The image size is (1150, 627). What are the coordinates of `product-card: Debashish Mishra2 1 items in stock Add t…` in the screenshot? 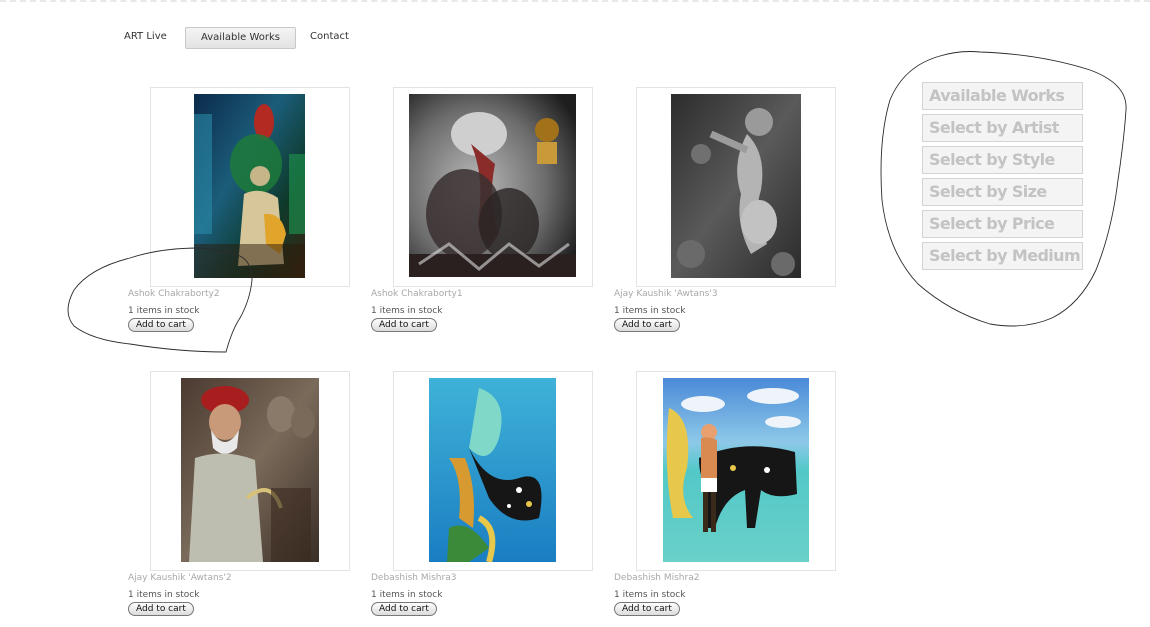 It's located at (729, 496).